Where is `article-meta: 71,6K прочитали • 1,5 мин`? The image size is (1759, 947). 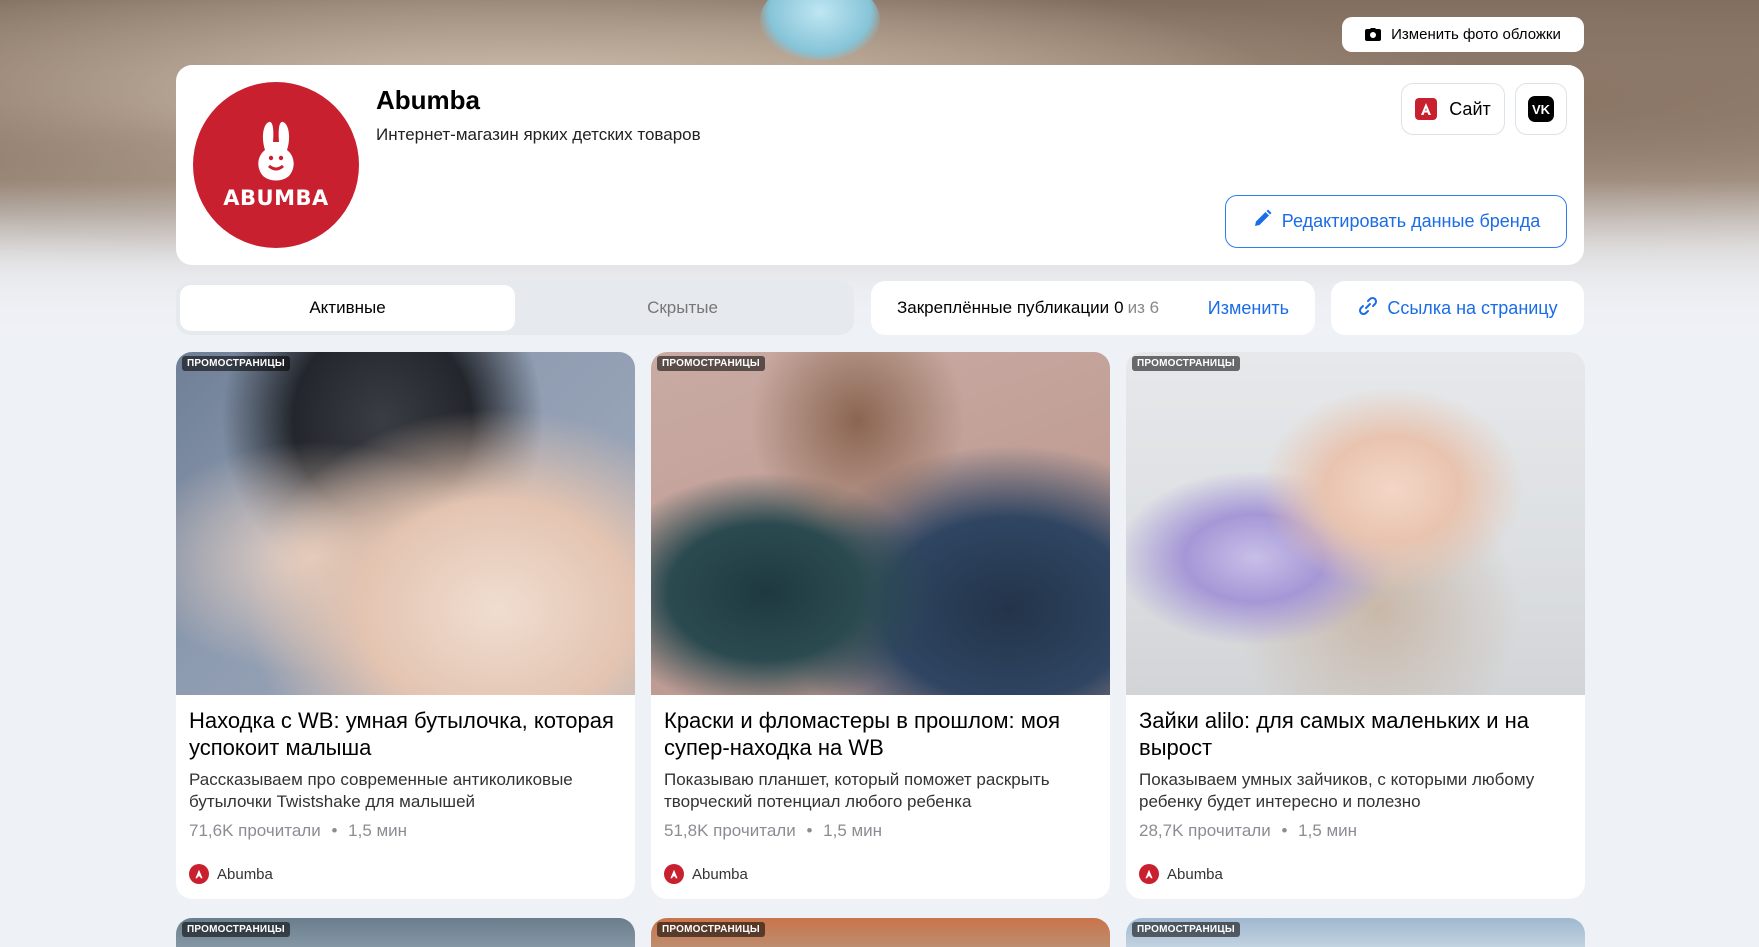
article-meta: 71,6K прочитали • 1,5 мин is located at coordinates (405, 827).